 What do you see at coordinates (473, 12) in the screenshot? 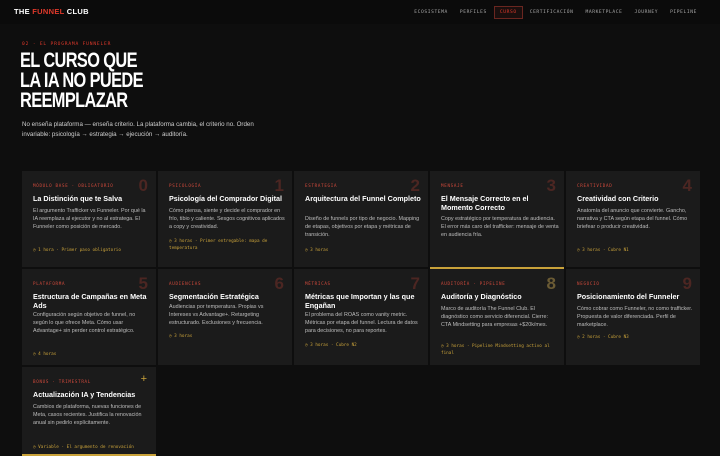
I see `nav-link-perfiles: PERFILES` at bounding box center [473, 12].